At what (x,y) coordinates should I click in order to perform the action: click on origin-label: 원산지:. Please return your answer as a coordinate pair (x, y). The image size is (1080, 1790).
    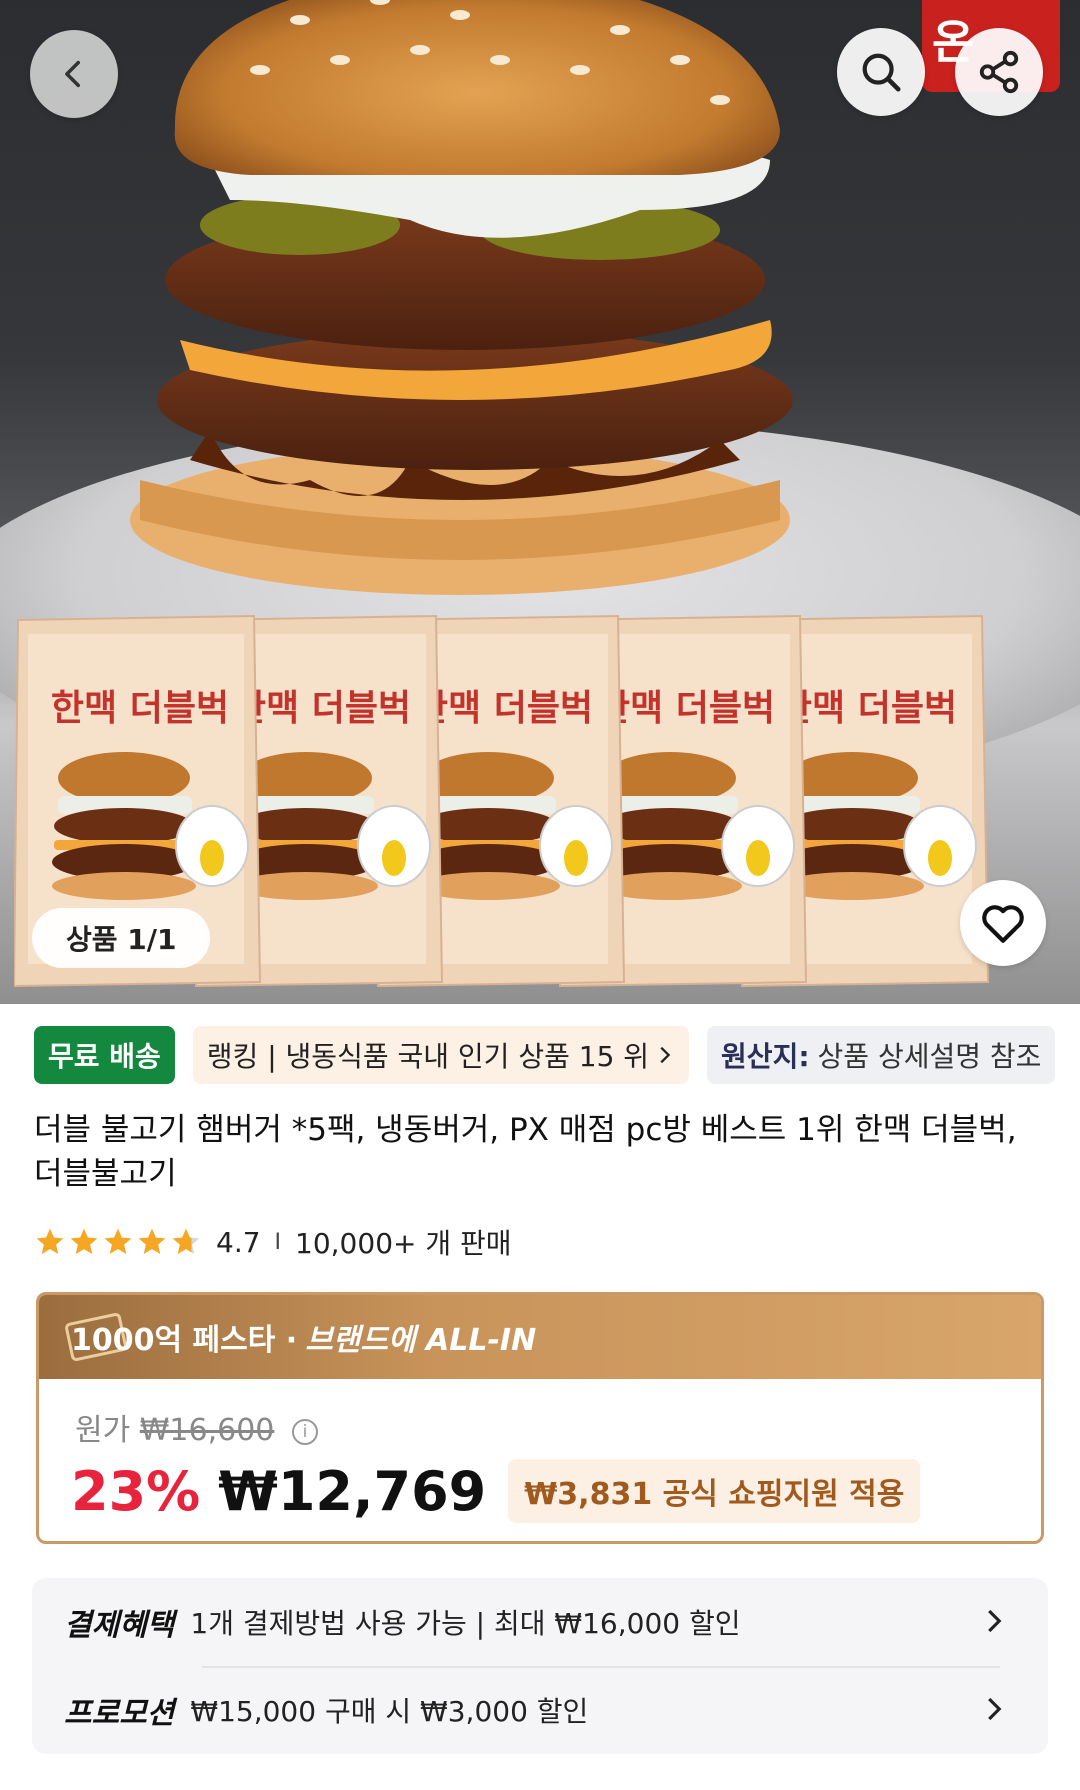
    Looking at the image, I should click on (765, 1056).